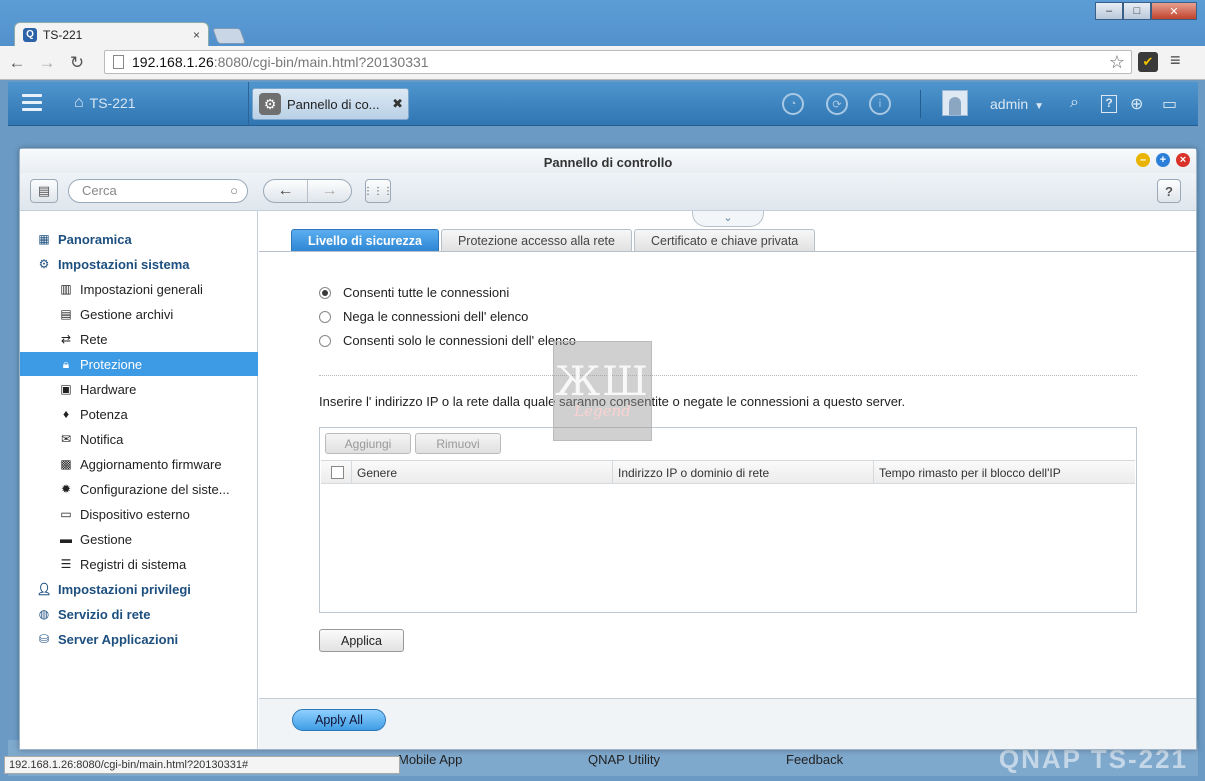 Image resolution: width=1205 pixels, height=781 pixels. What do you see at coordinates (139, 464) in the screenshot?
I see `sidebar-item-aggiornamento-firmware: ▩ Aggiornamento firmware` at bounding box center [139, 464].